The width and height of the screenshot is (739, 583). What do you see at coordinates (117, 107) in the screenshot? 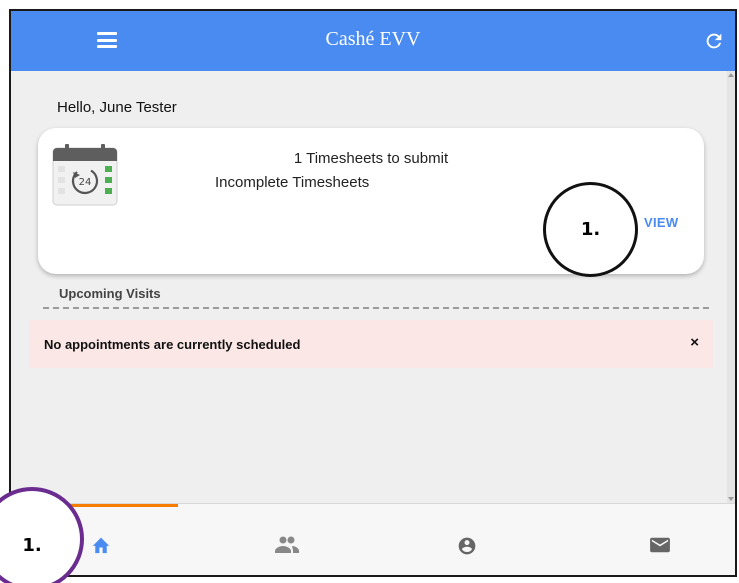
I see `greeting-text: Hello, June Tester` at bounding box center [117, 107].